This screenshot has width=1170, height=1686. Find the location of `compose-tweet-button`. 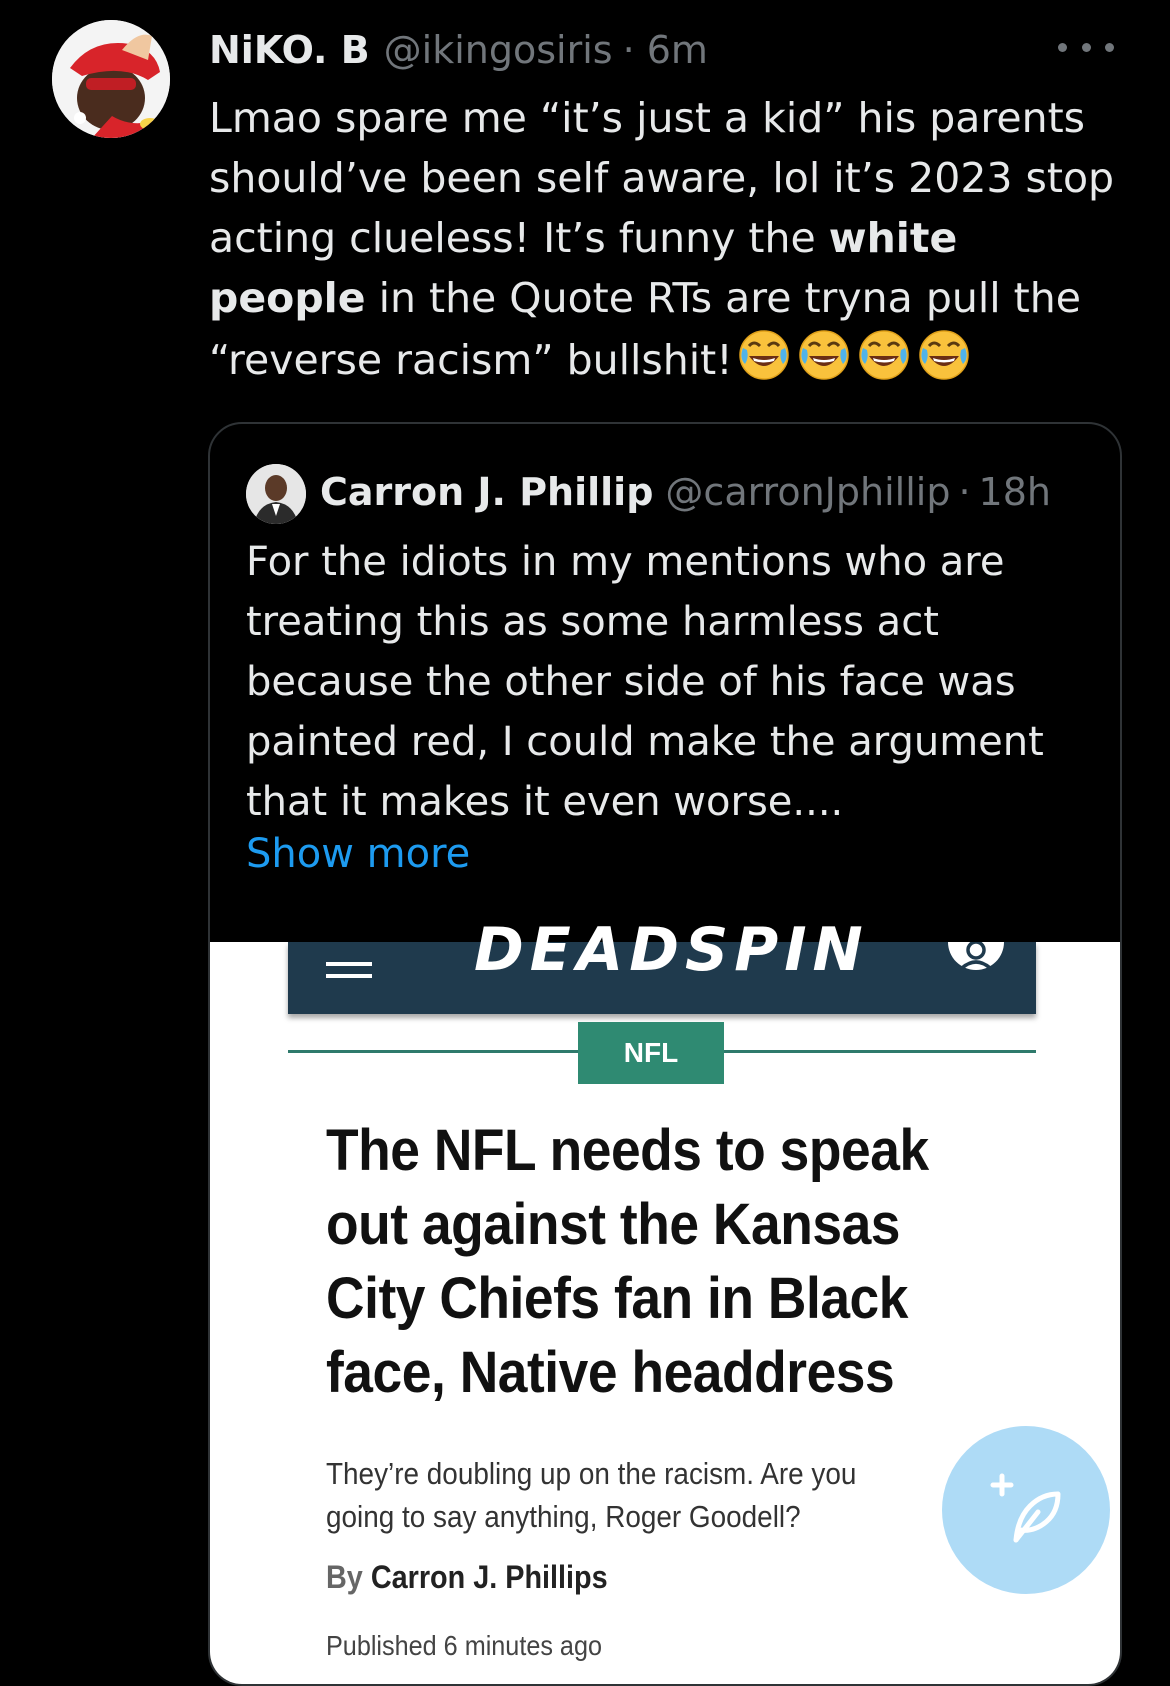

compose-tweet-button is located at coordinates (1026, 1510).